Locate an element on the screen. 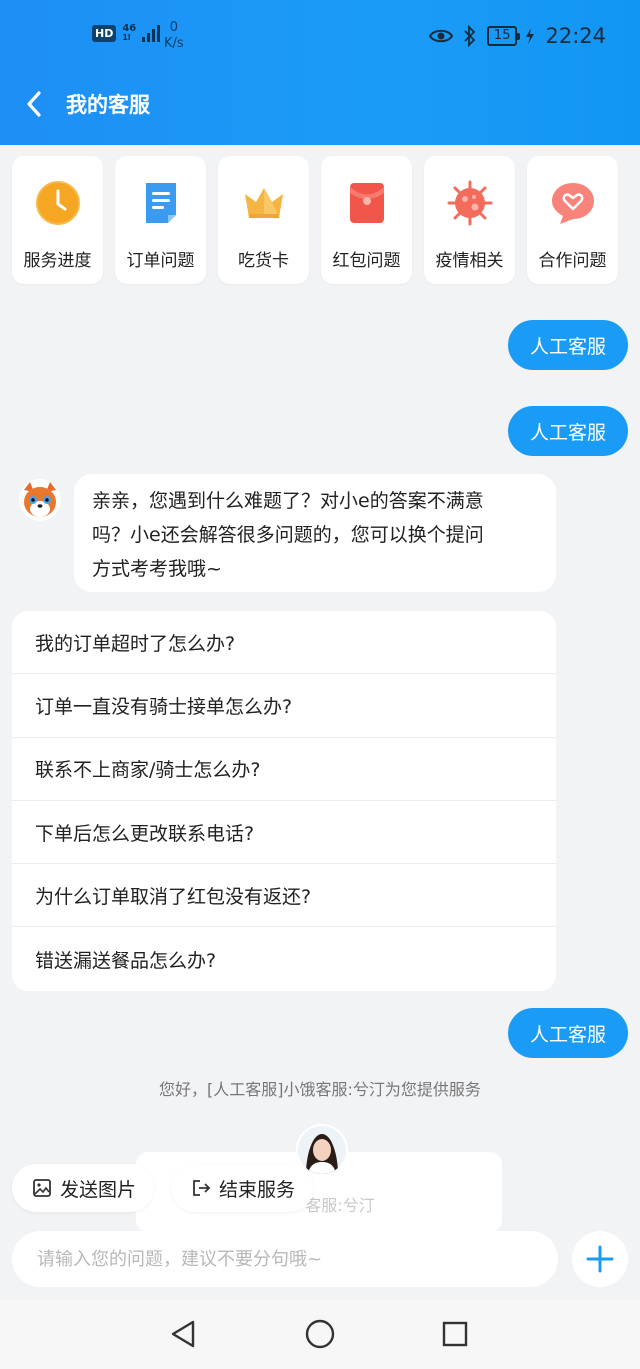 This screenshot has width=640, height=1369. charging-icon is located at coordinates (530, 36).